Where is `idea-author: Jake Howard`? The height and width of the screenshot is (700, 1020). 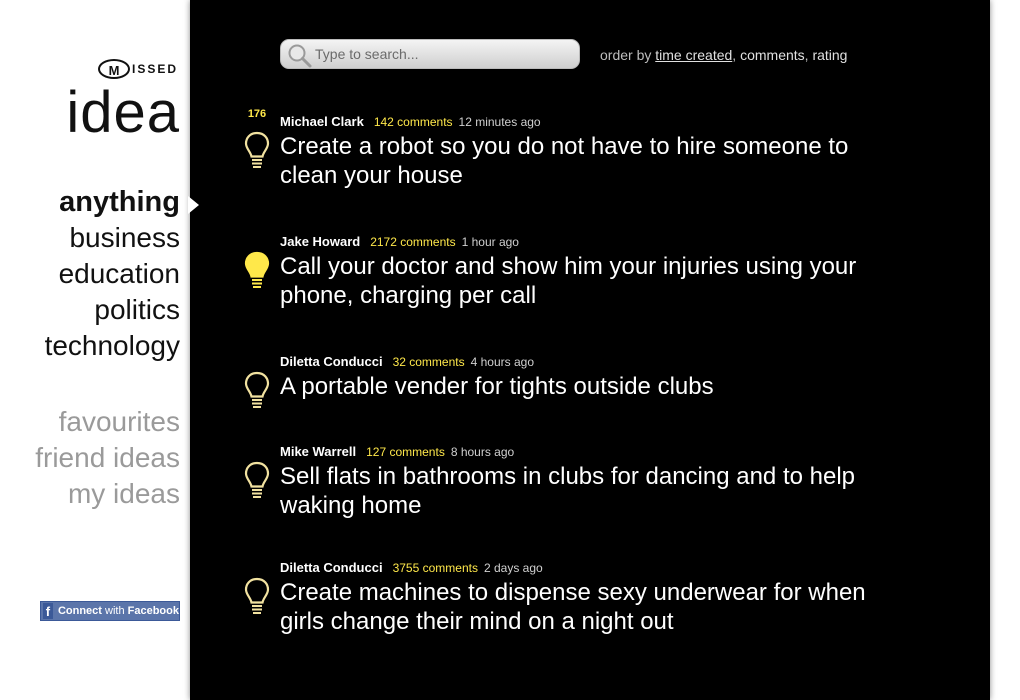
idea-author: Jake Howard is located at coordinates (320, 241).